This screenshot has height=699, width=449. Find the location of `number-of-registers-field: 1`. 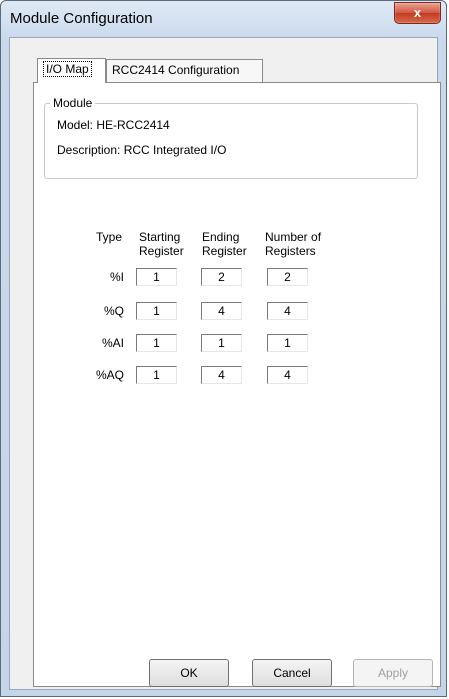

number-of-registers-field: 1 is located at coordinates (287, 343).